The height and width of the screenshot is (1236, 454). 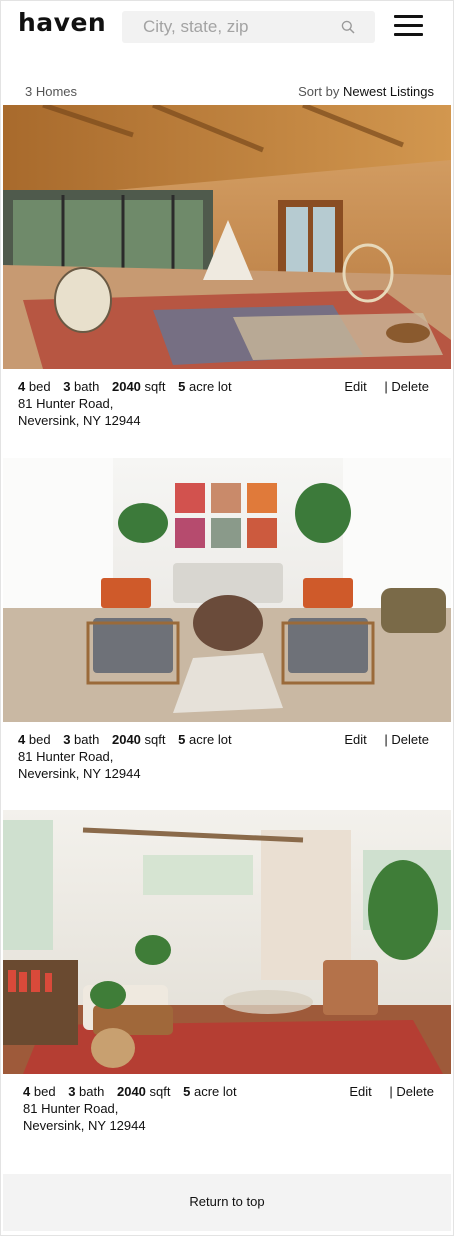 I want to click on sort-value: Newest Listings, so click(x=388, y=91).